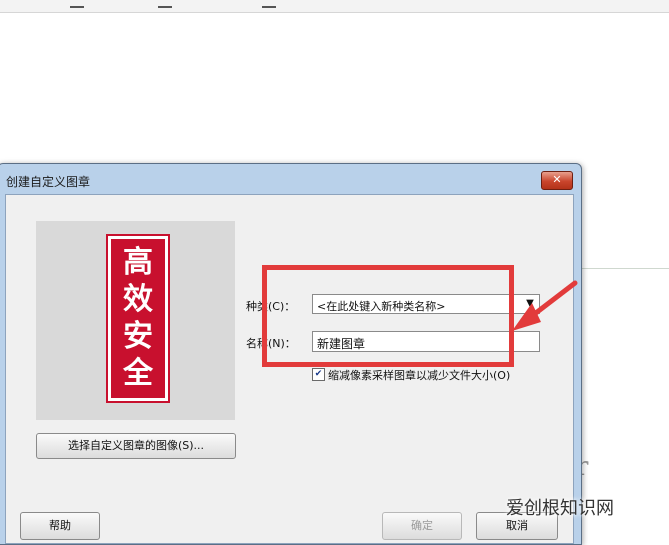 This screenshot has height=545, width=669. I want to click on close-button: ✕, so click(557, 180).